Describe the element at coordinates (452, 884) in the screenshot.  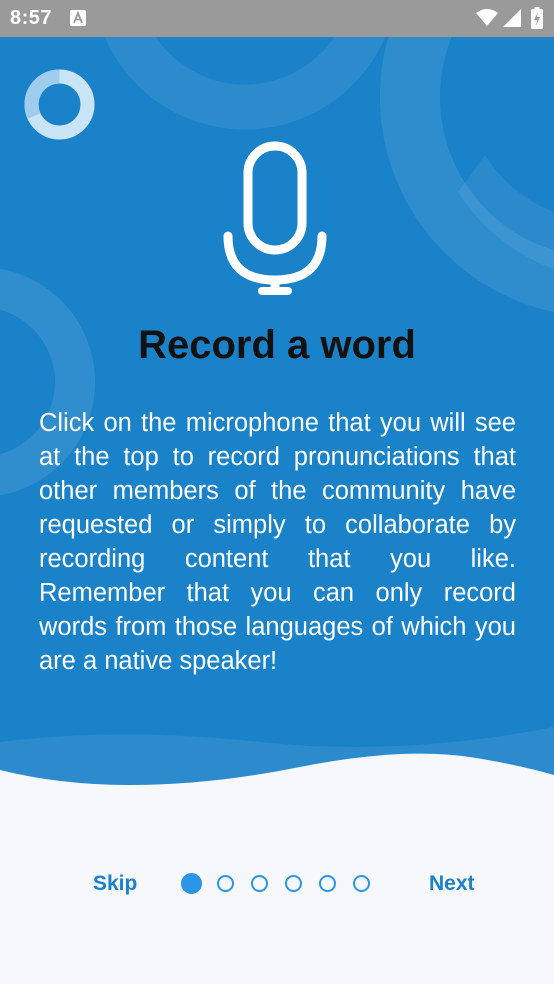
I see `next-button: Next` at that location.